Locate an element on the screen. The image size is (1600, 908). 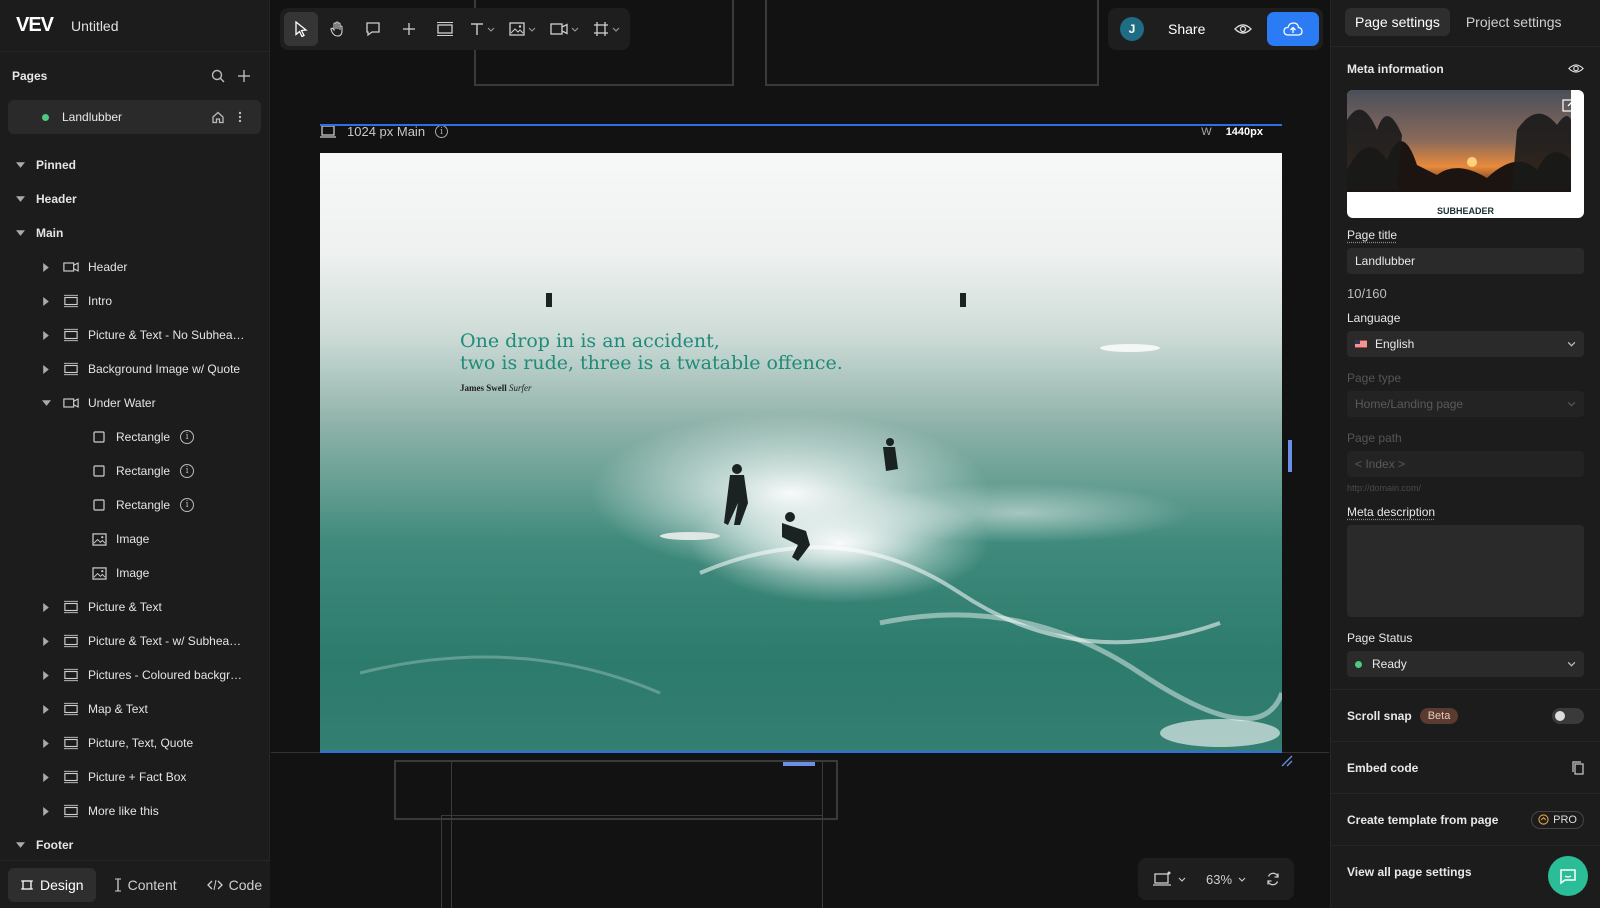
meta-description-input is located at coordinates (1465, 571).